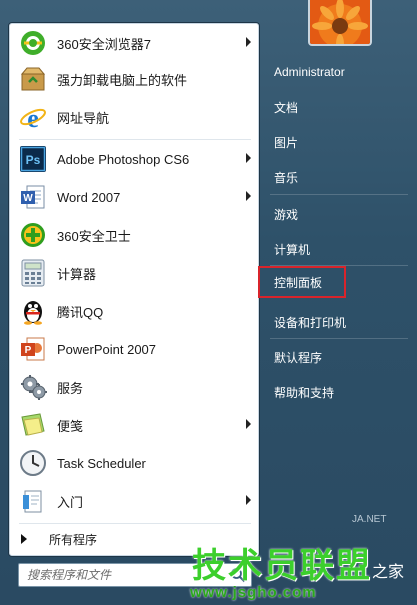 This screenshot has height=605, width=417. What do you see at coordinates (33, 273) in the screenshot?
I see `calculator-icon` at bounding box center [33, 273].